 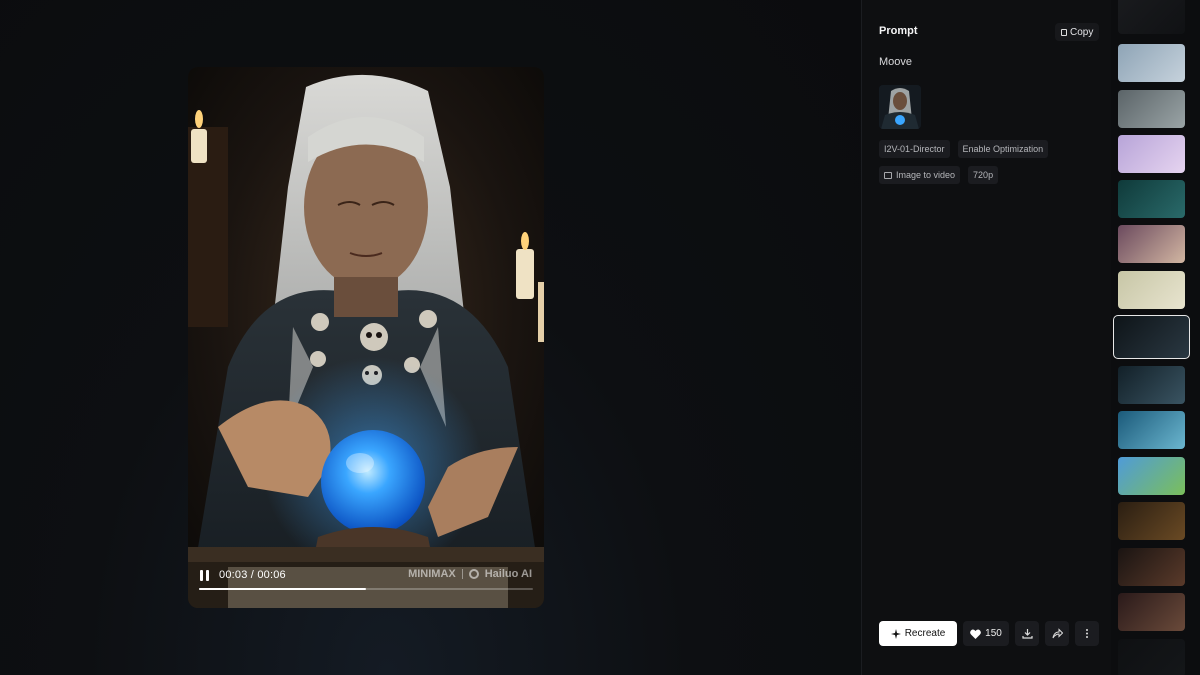 I want to click on tag-model: I2V-01-Director, so click(x=914, y=149).